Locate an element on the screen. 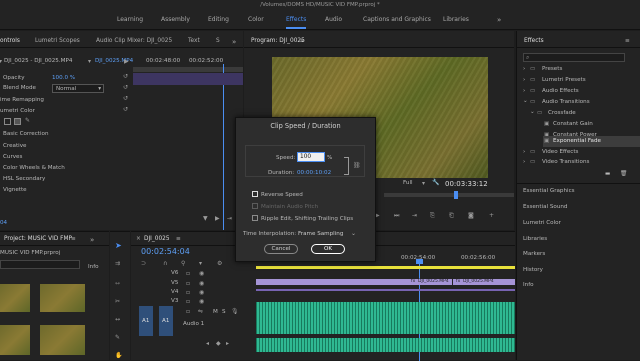 The width and height of the screenshot is (640, 361). panel-essential-sound: Essential Sound is located at coordinates (545, 207).